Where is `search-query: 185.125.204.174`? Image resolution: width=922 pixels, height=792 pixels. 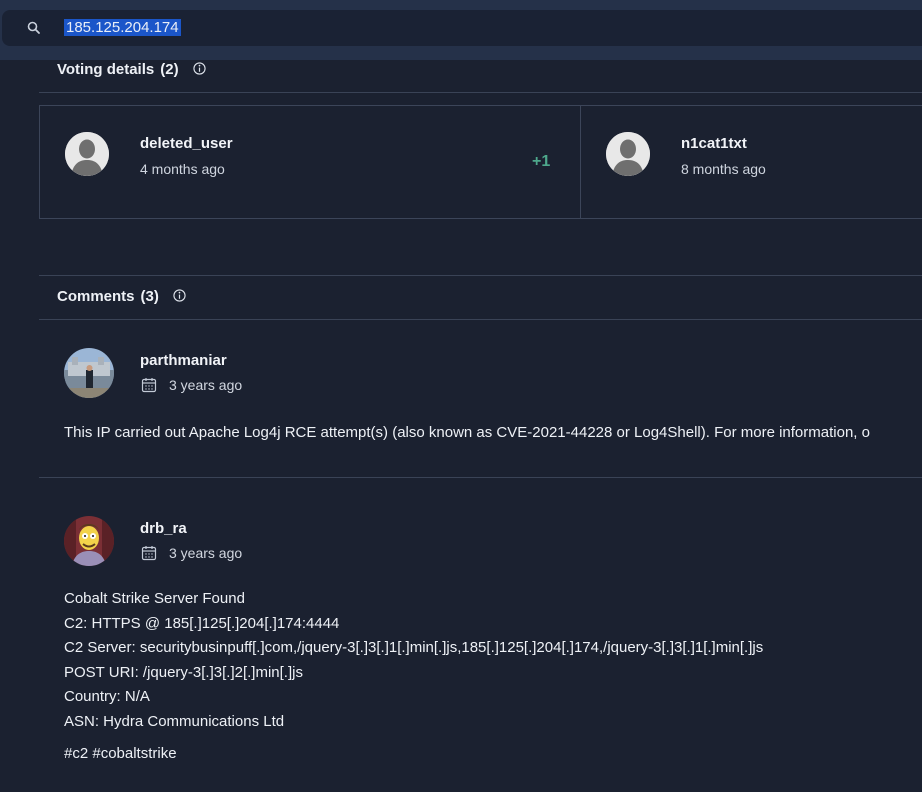
search-query: 185.125.204.174 is located at coordinates (122, 27).